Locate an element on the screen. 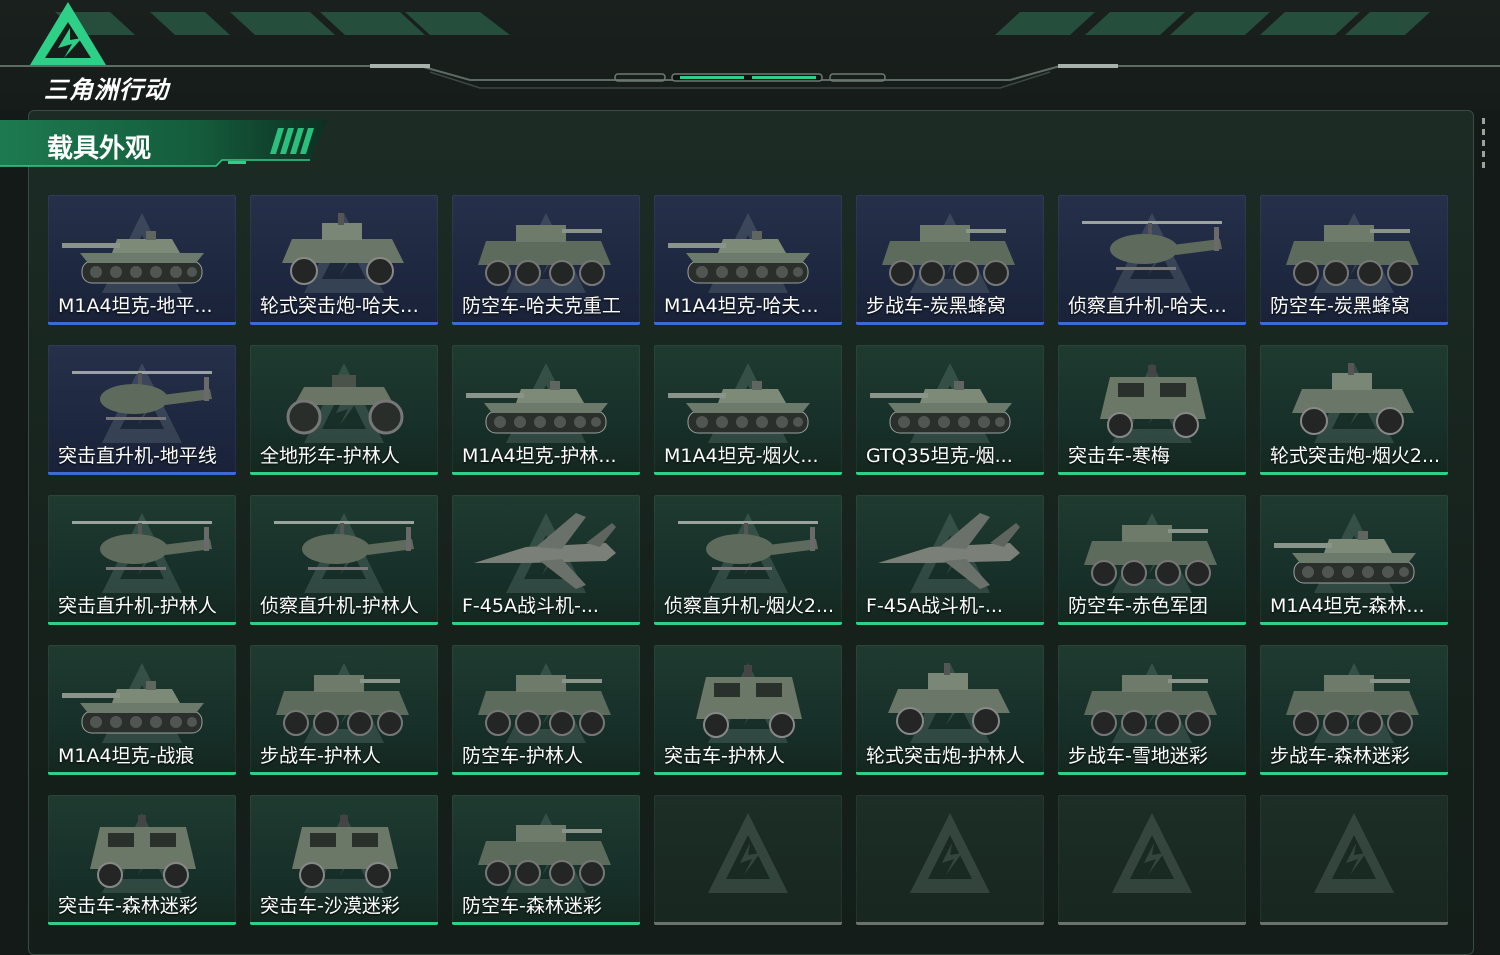 The height and width of the screenshot is (955, 1500). vehicle-skin-card: 防空车-森林迷彩 is located at coordinates (546, 860).